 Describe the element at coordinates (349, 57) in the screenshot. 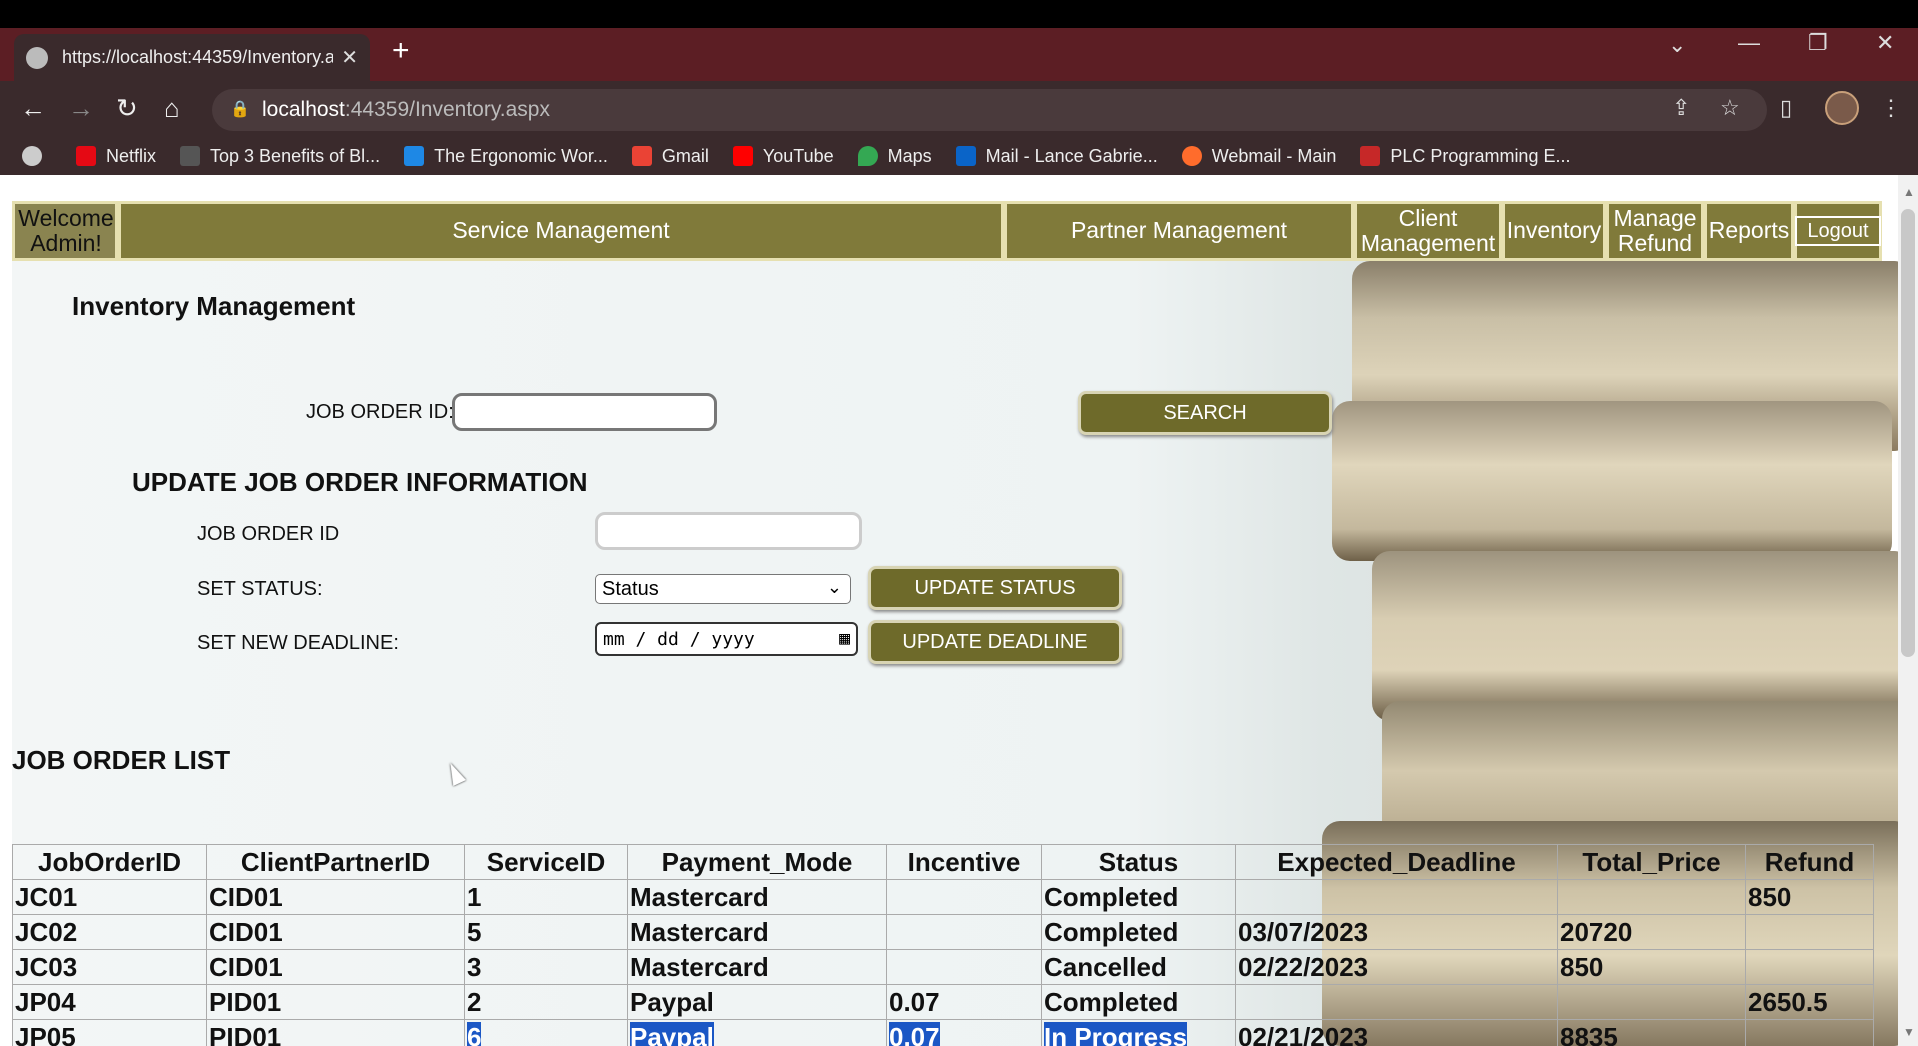

I see `close-tab-icon: ✕` at that location.